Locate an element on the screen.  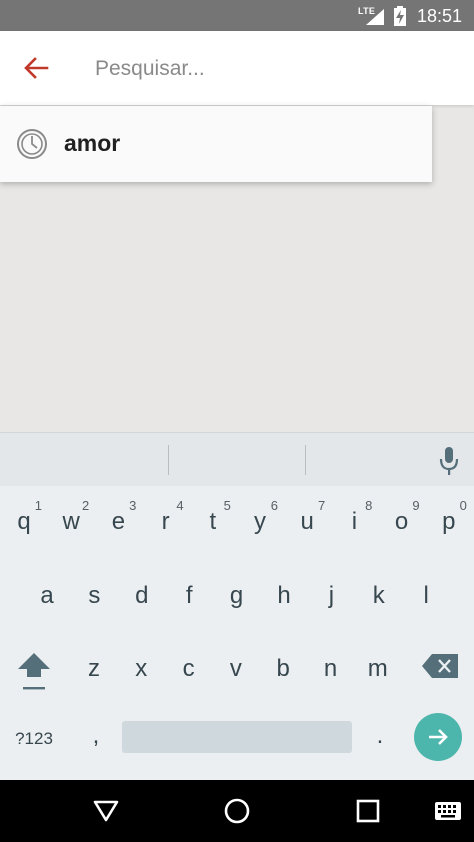
key-label: c is located at coordinates (188, 668).